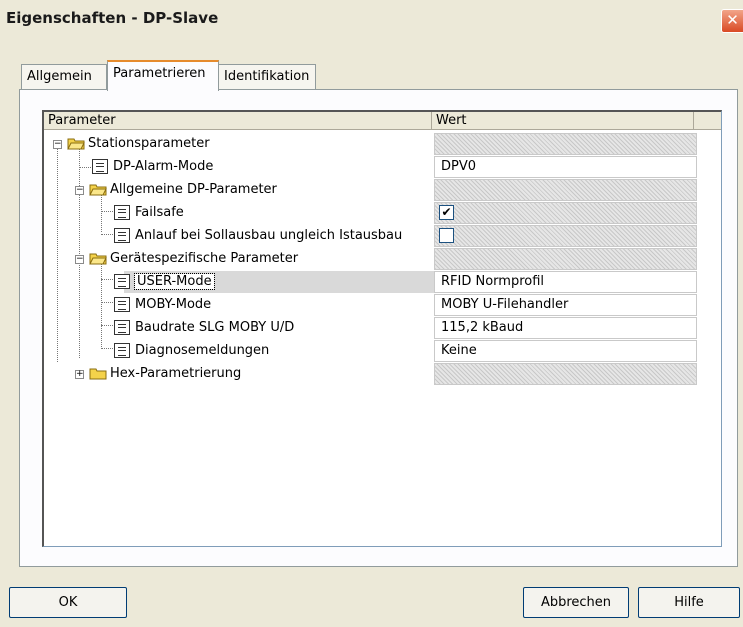 Image resolution: width=743 pixels, height=627 pixels. Describe the element at coordinates (79, 374) in the screenshot. I see `expand-icon: +` at that location.